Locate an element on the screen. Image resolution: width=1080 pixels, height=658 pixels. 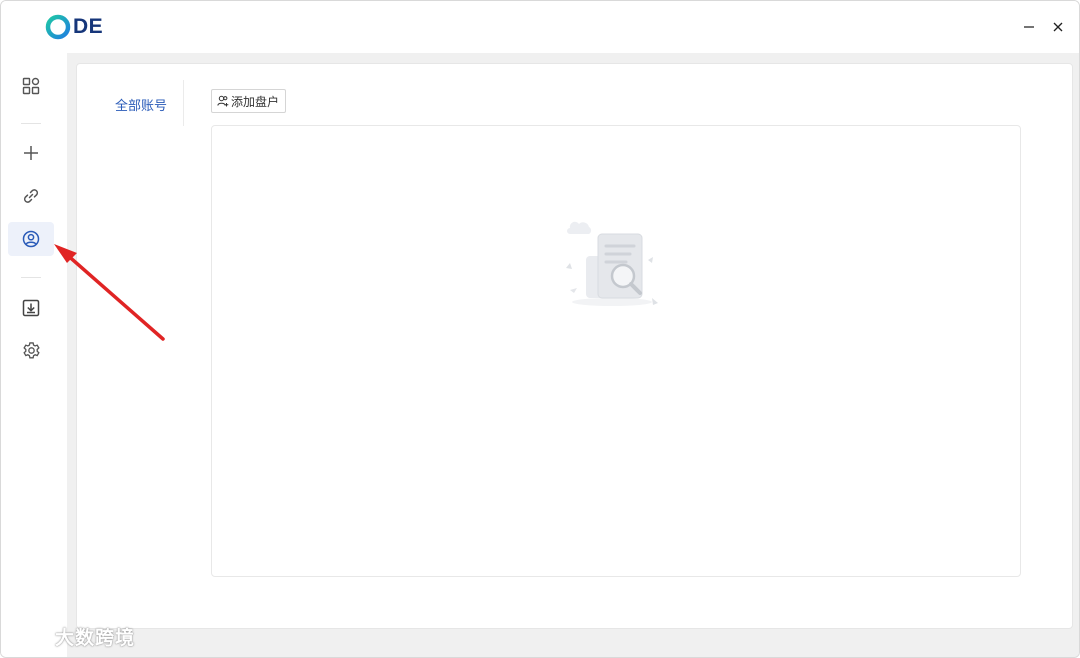
grid-icon is located at coordinates (31, 86).